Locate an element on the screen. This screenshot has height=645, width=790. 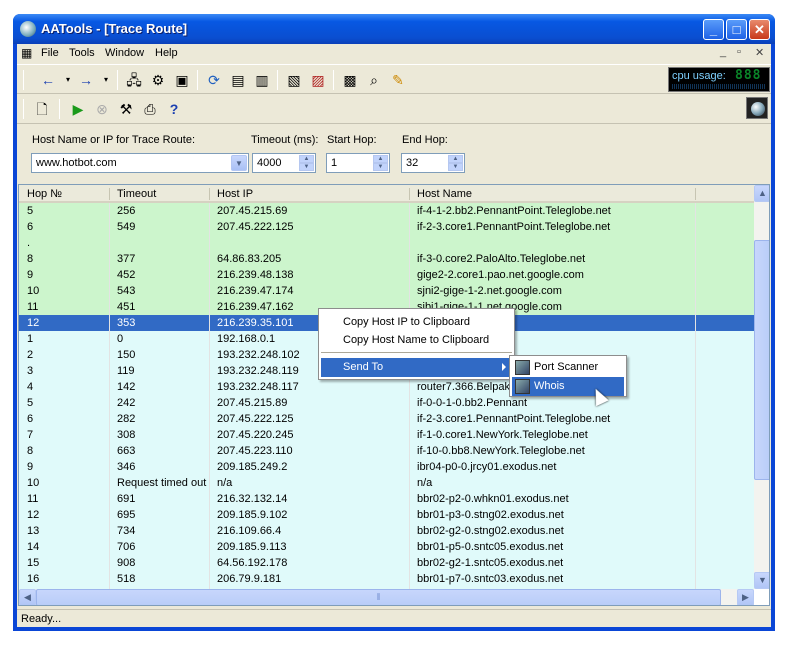
timeout-field: 4000 ▲ ▼ is located at coordinates (284, 163).